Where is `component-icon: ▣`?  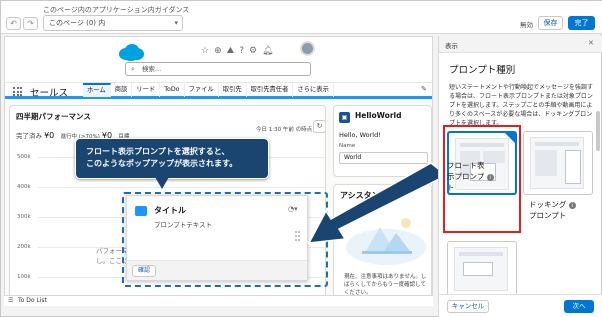 component-icon: ▣ is located at coordinates (344, 117).